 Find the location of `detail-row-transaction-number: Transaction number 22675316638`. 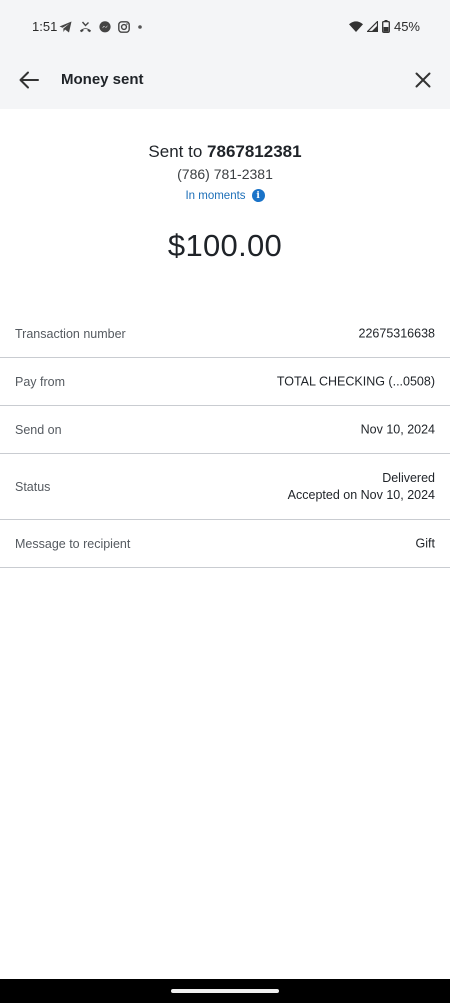

detail-row-transaction-number: Transaction number 22675316638 is located at coordinates (225, 334).